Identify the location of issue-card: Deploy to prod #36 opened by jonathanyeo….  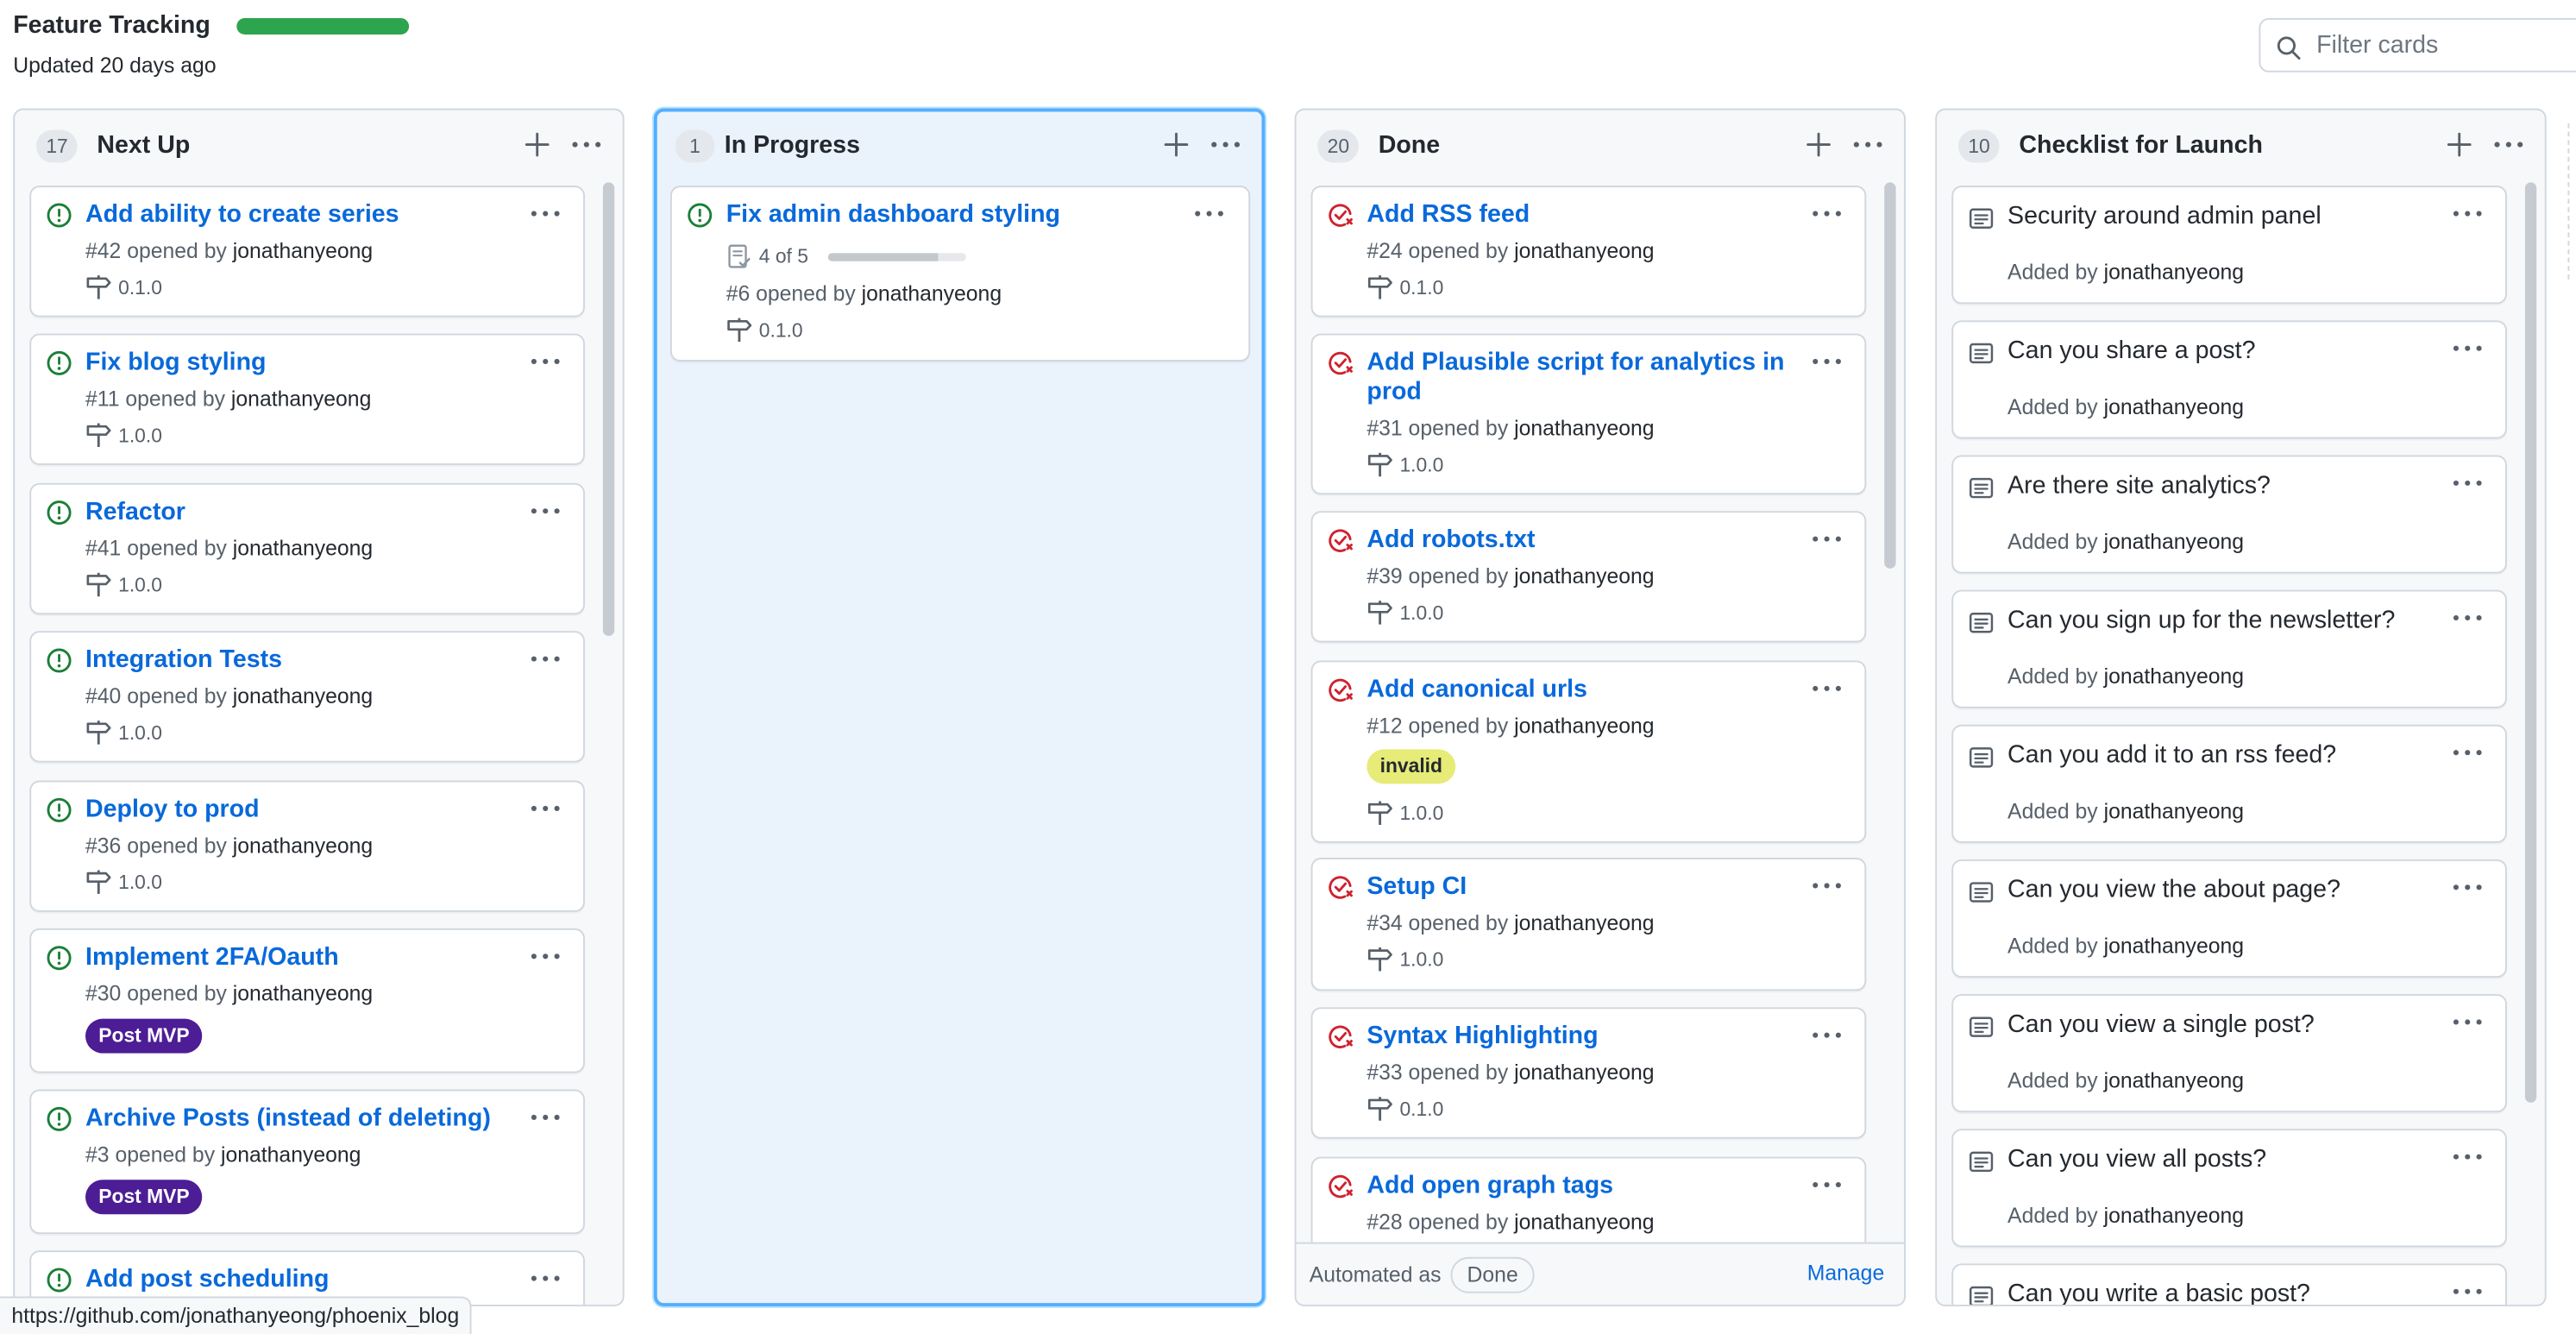
(307, 846).